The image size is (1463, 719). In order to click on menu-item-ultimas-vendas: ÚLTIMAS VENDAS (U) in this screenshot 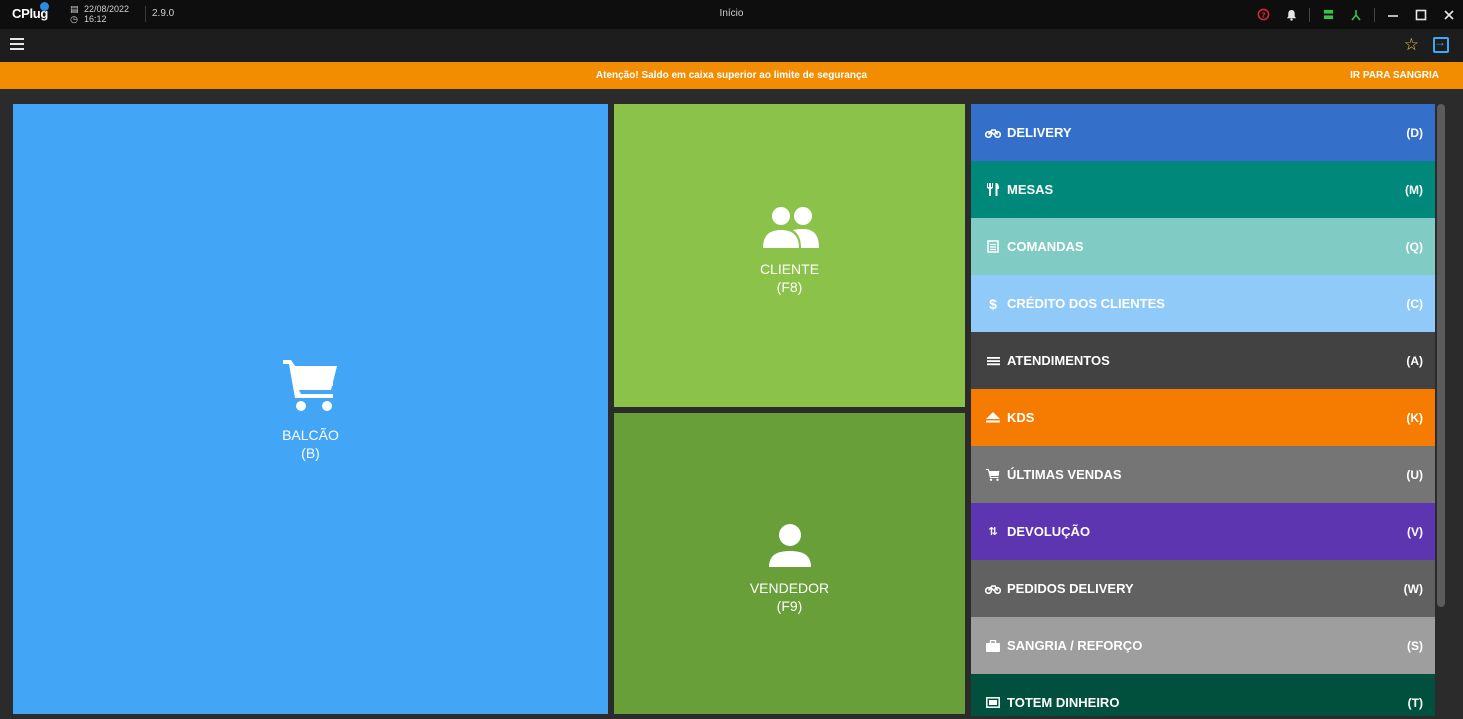, I will do `click(1203, 474)`.